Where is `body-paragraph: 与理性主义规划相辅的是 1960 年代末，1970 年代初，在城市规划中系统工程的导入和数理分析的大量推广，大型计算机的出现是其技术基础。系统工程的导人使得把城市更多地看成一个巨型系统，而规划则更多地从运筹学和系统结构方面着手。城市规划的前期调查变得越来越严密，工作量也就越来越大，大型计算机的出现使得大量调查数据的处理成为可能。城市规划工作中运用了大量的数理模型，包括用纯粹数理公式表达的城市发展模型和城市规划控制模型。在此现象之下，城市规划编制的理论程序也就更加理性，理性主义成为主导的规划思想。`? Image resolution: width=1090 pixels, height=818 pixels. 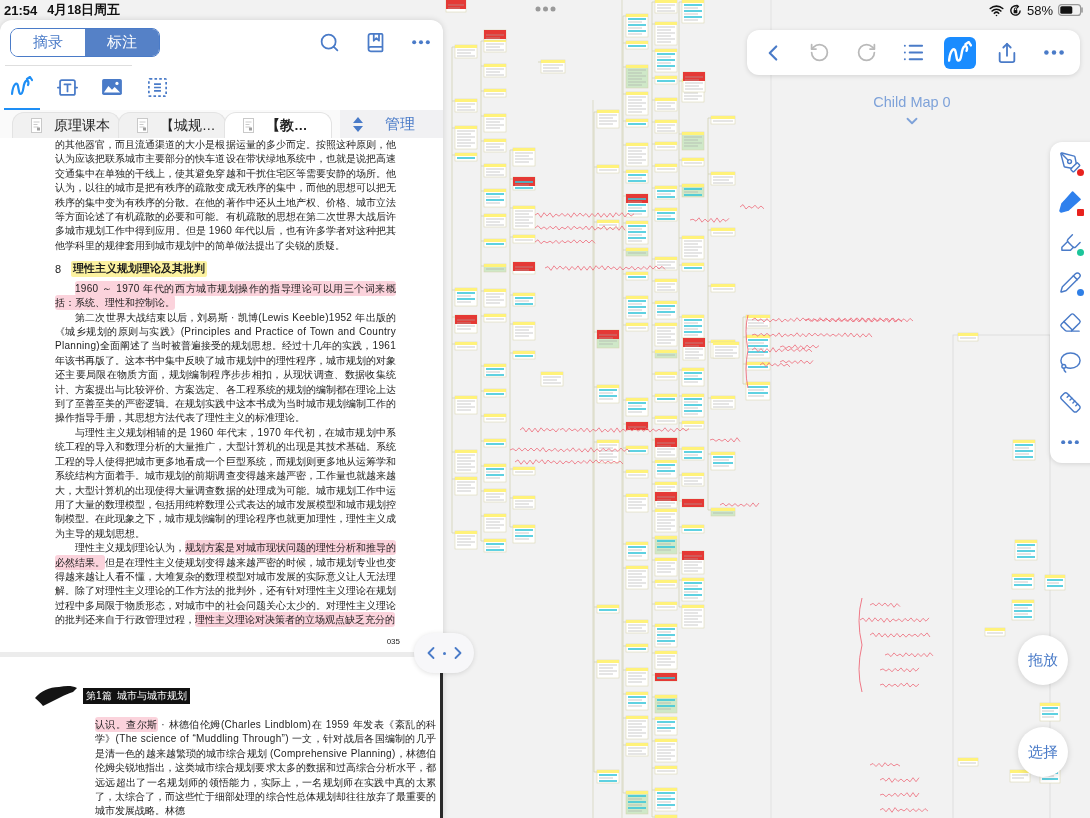
body-paragraph: 与理性主义规划相辅的是 1960 年代末，1970 年代初，在城市规划中系统工程的导入和数理分析的大量推广，大型计算机的出现是其技术基础。系统工程的导人使得把城市更多地看成一个巨型系统，而规划则更多地从运筹学和系统结构方面着手。城市规划的前期调查变得越来越严密，工作量也就越来越大，大型计算机的出现使得大量调查数据的处理成为可能。城市规划工作中运用了大量的数理模型，包括用纯粹数理公式表达的城市发展模型和城市规划控制模型。在此现象之下，城市规划编制的理论程序也就更加理性，理性主义成为主导的规划思想。 is located at coordinates (225, 483).